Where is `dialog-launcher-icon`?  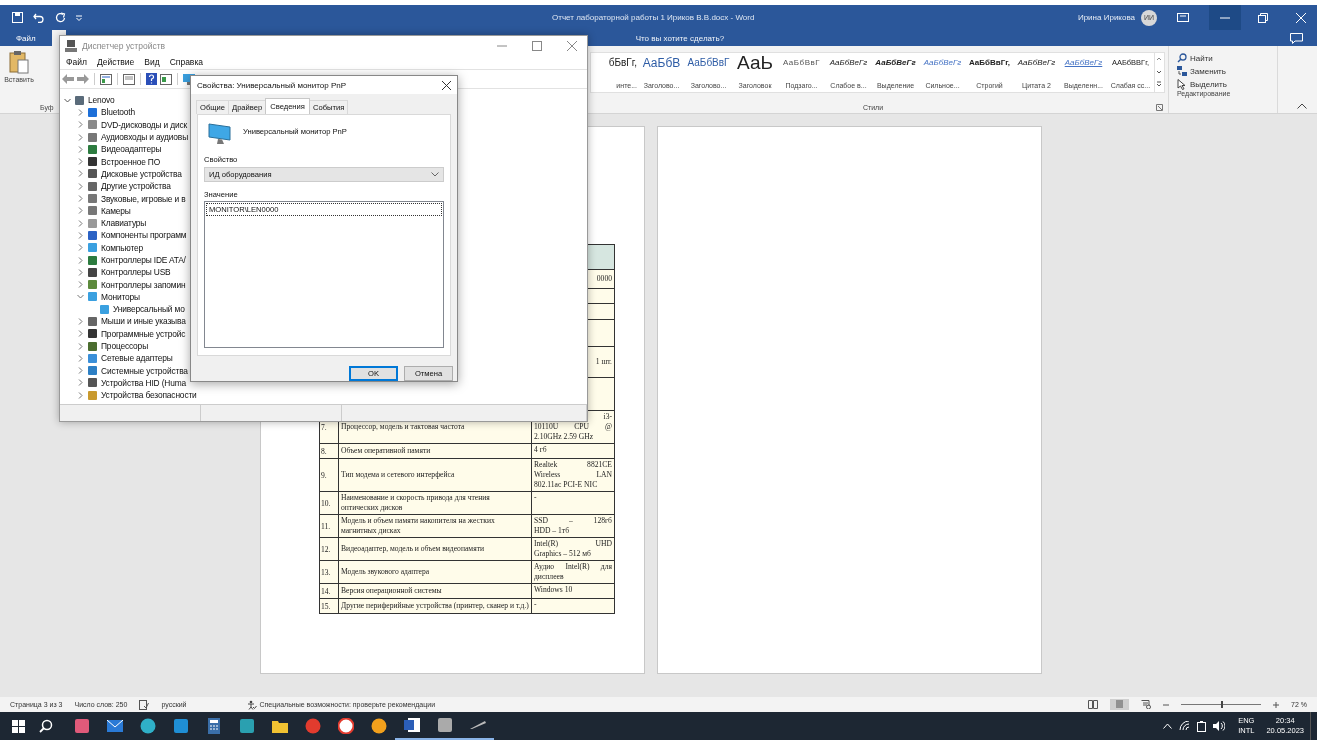
dialog-launcher-icon is located at coordinates (1159, 107).